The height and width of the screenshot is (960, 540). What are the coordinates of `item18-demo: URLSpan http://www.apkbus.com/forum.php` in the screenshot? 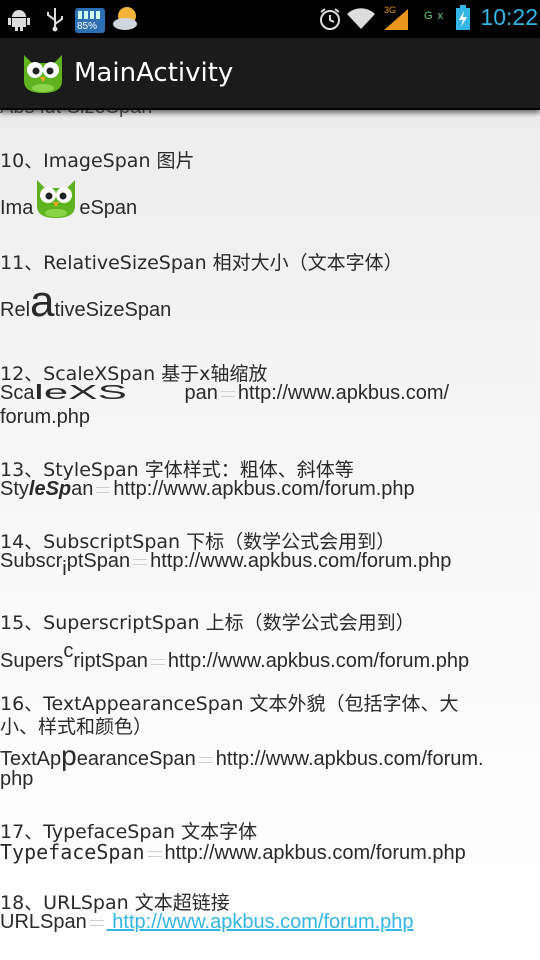 It's located at (207, 922).